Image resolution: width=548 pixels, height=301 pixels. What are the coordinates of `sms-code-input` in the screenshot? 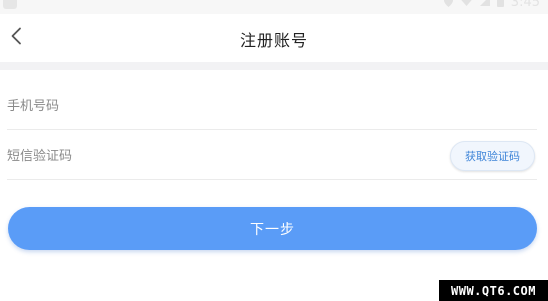 It's located at (217, 156).